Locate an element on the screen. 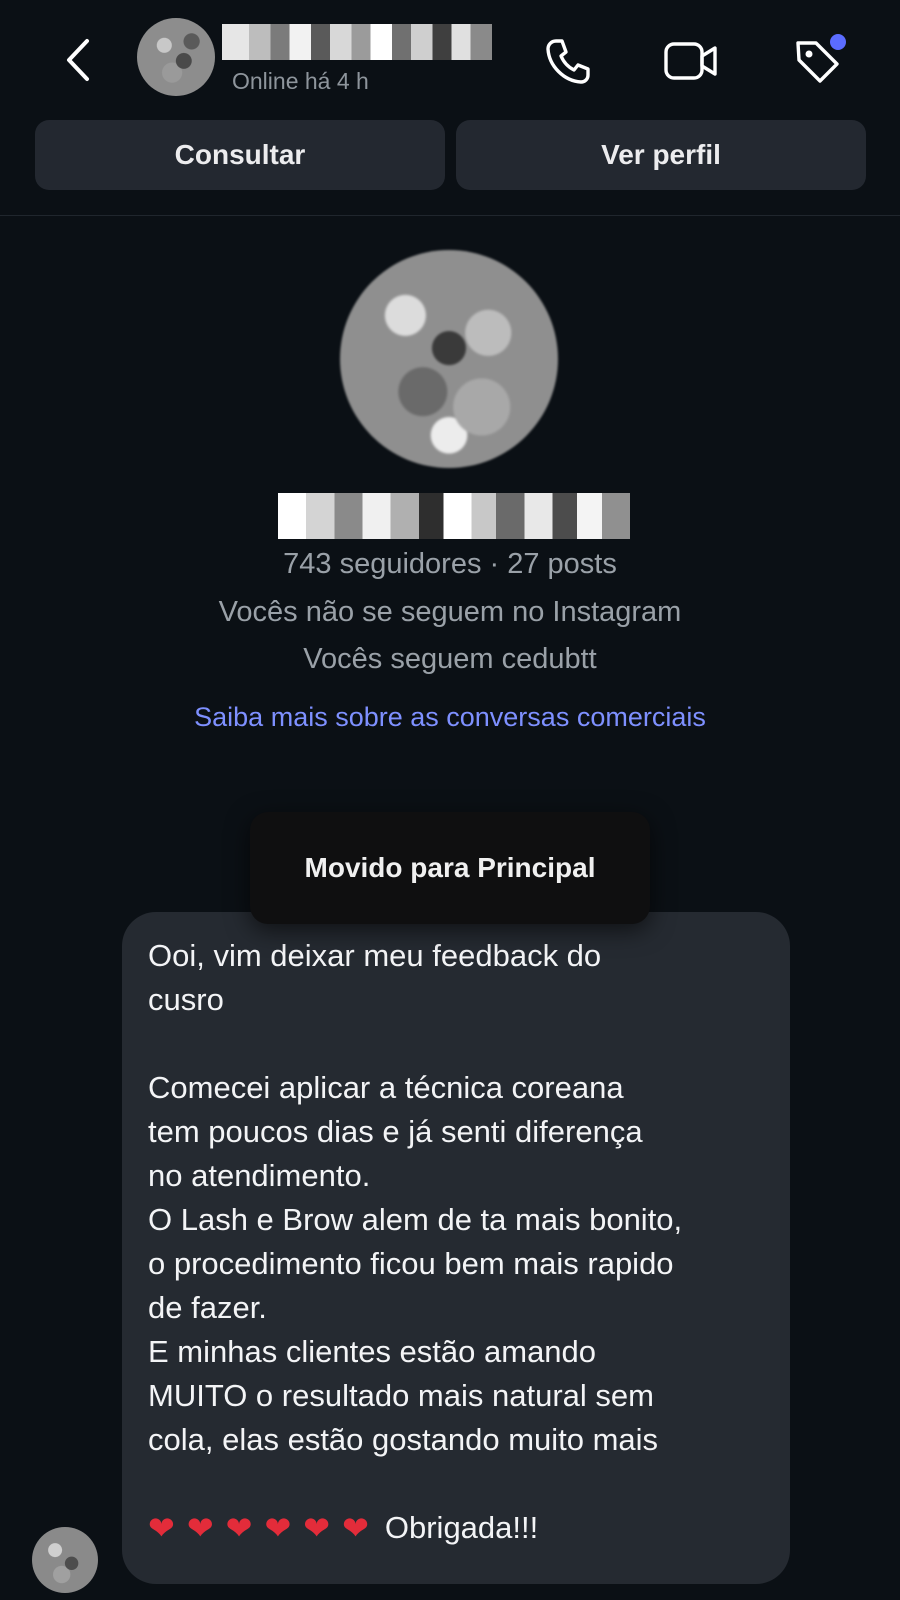  contact-name-redacted is located at coordinates (357, 42).